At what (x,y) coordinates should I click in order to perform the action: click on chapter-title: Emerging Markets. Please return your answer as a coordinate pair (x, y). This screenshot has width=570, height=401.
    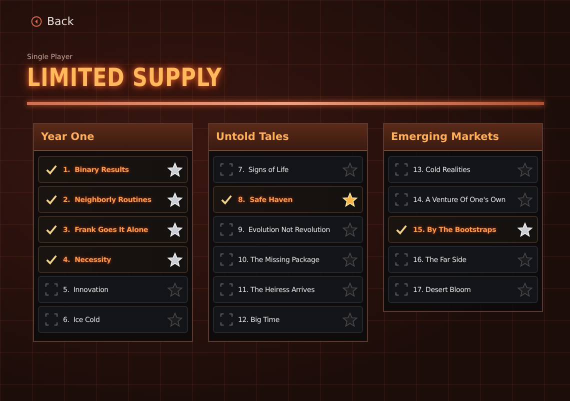
    Looking at the image, I should click on (463, 137).